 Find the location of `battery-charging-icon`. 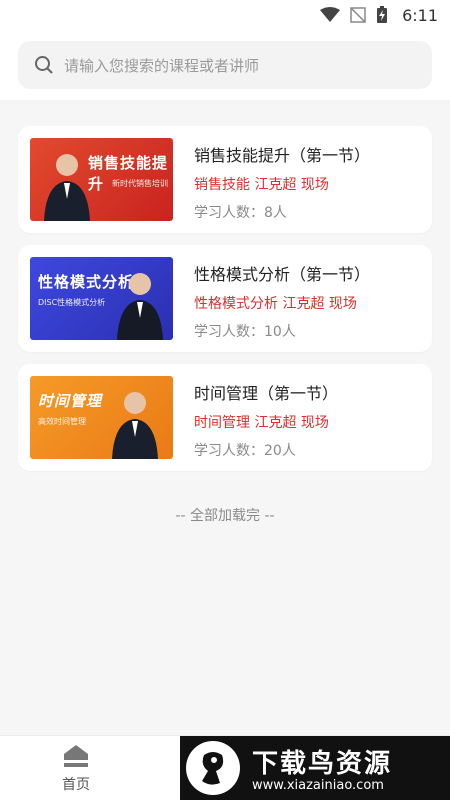

battery-charging-icon is located at coordinates (382, 14).